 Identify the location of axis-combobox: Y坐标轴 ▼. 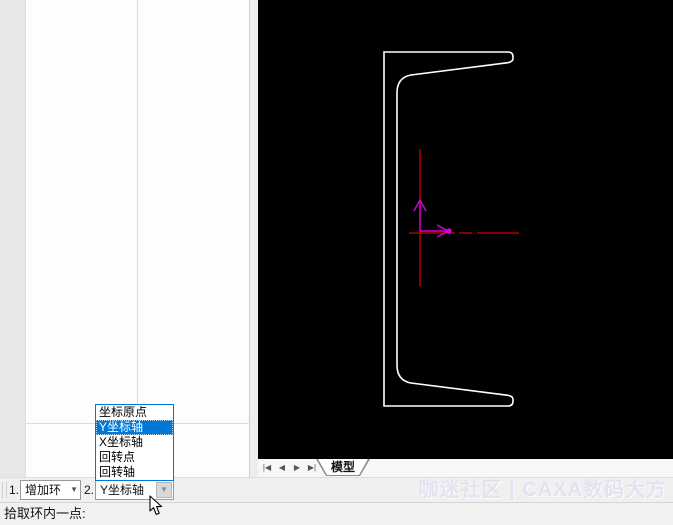
(134, 490).